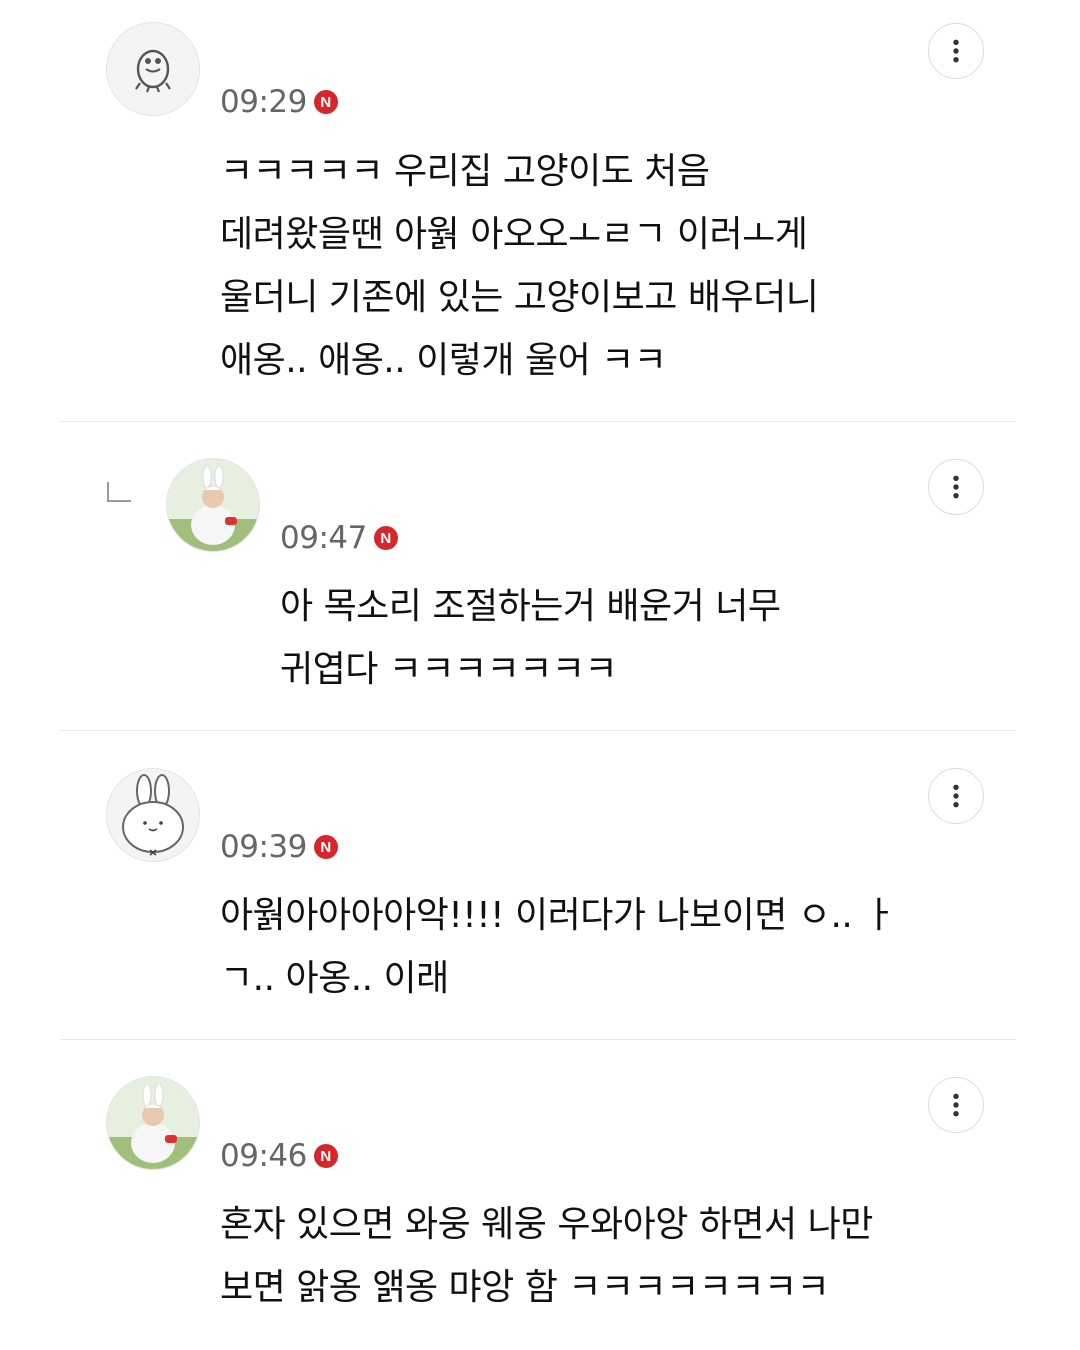  I want to click on comment-meta: 09:29 N, so click(279, 102).